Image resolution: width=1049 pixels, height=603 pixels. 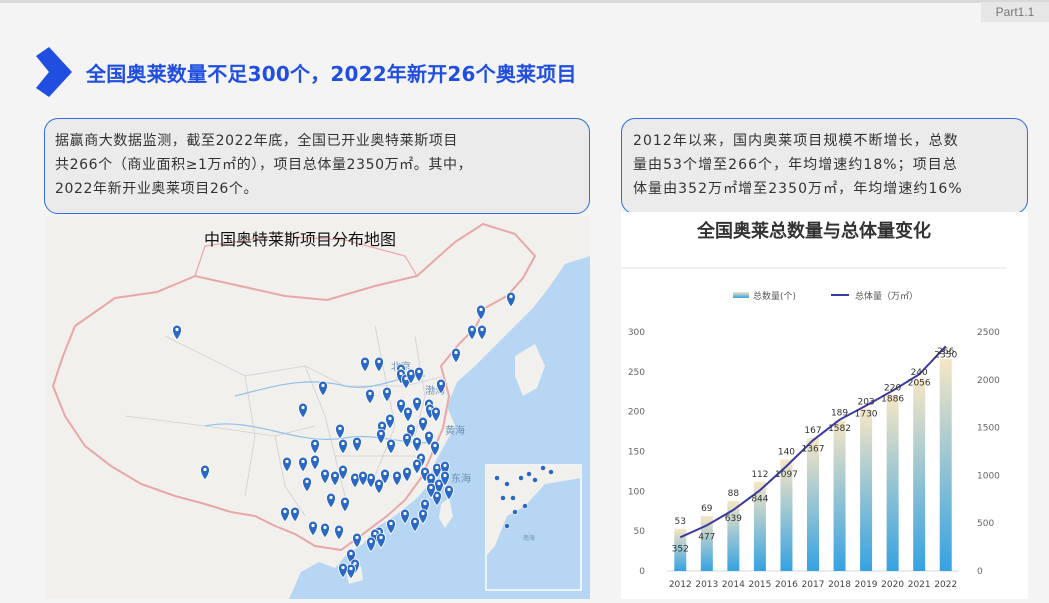 I want to click on y-right-tick-label: 1000, so click(x=988, y=476).